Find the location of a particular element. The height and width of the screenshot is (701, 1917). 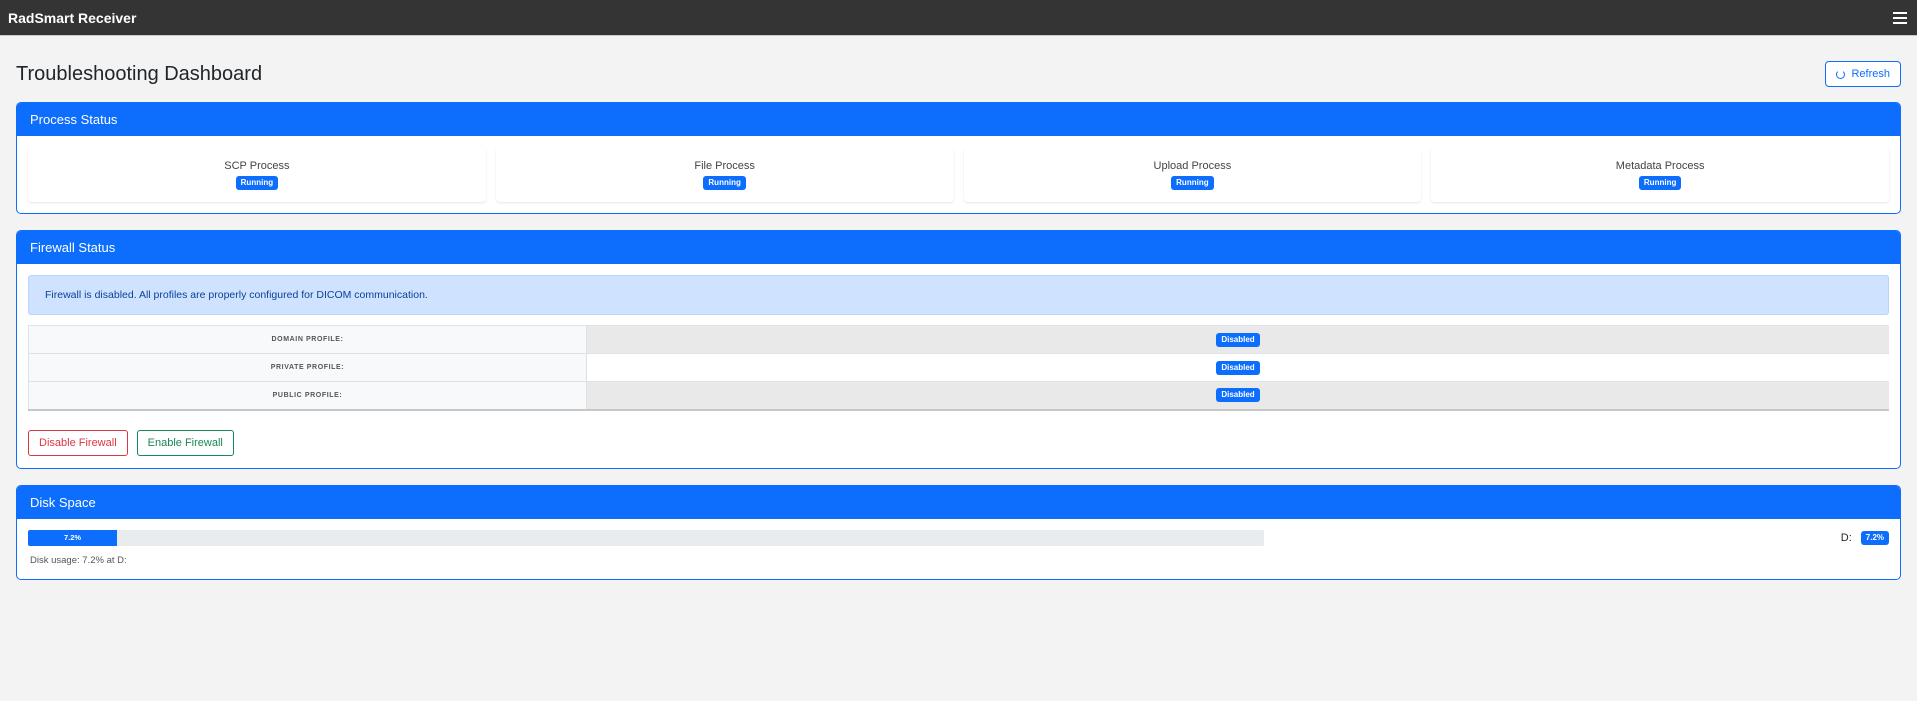

refresh-button: Refresh is located at coordinates (1863, 74).